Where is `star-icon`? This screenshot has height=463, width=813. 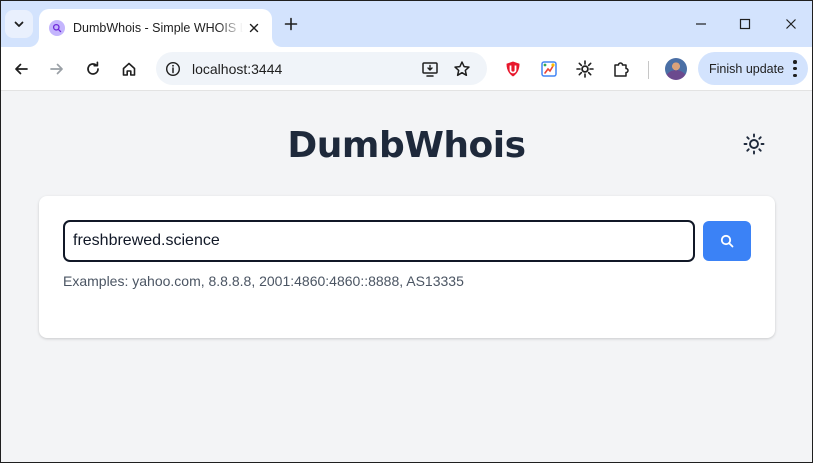
star-icon is located at coordinates (462, 69).